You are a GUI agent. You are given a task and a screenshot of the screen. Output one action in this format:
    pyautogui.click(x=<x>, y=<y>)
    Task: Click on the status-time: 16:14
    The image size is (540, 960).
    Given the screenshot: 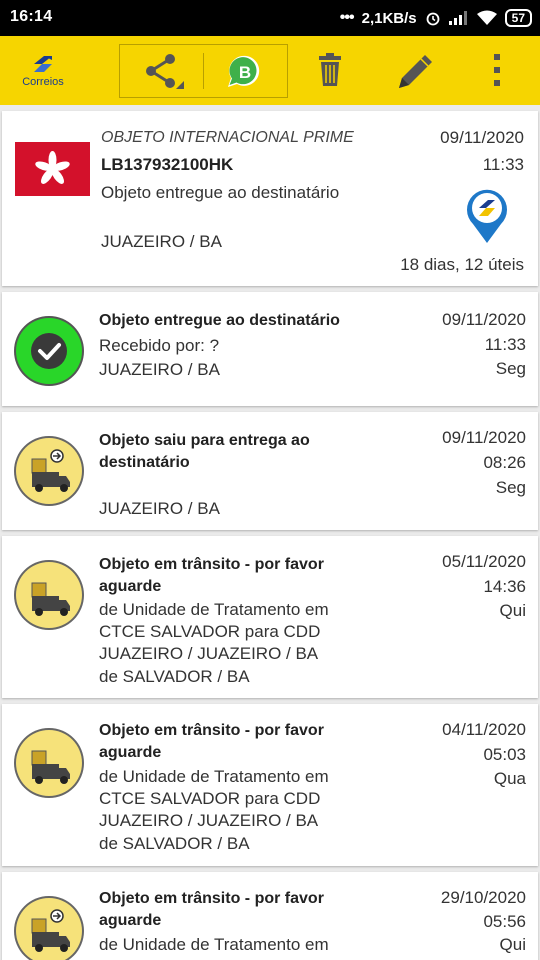 What is the action you would take?
    pyautogui.click(x=31, y=16)
    